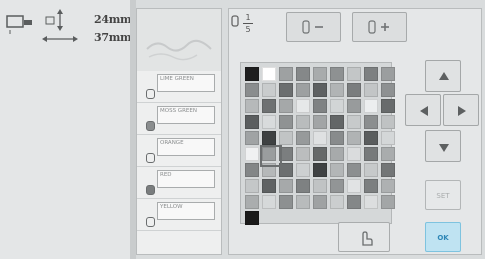  I want to click on thread-item: MOSS GREEN, so click(179, 119).